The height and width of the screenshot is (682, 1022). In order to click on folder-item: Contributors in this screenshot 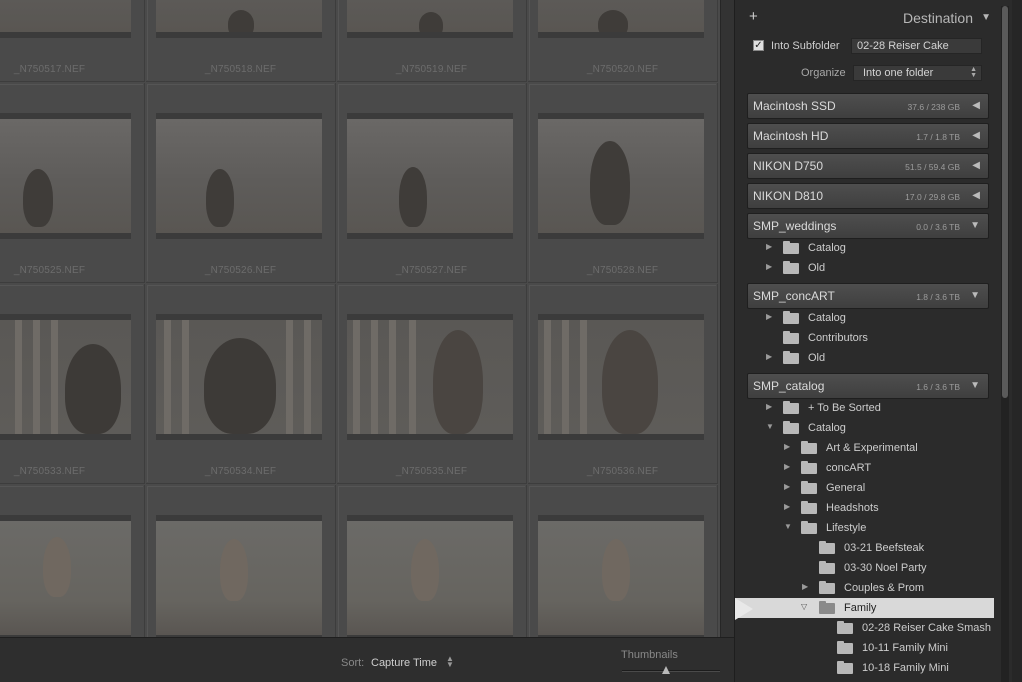, I will do `click(867, 338)`.